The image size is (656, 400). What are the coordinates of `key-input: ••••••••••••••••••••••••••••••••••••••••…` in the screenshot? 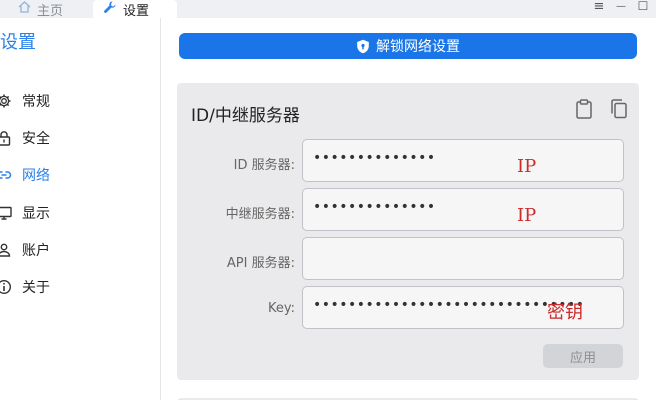 It's located at (463, 307).